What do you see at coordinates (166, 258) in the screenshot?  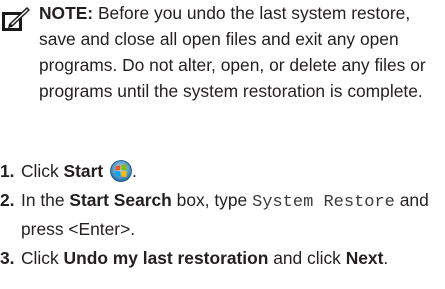 I see `undo-option-label: Undo my last restoration` at bounding box center [166, 258].